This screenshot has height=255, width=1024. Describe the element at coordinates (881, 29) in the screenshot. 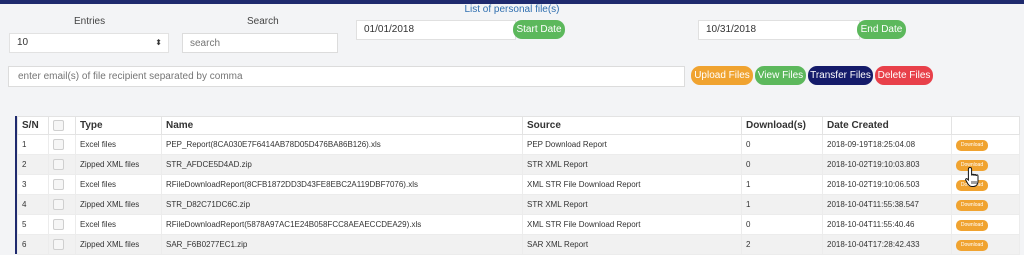

I see `end-date-button: End Date` at that location.